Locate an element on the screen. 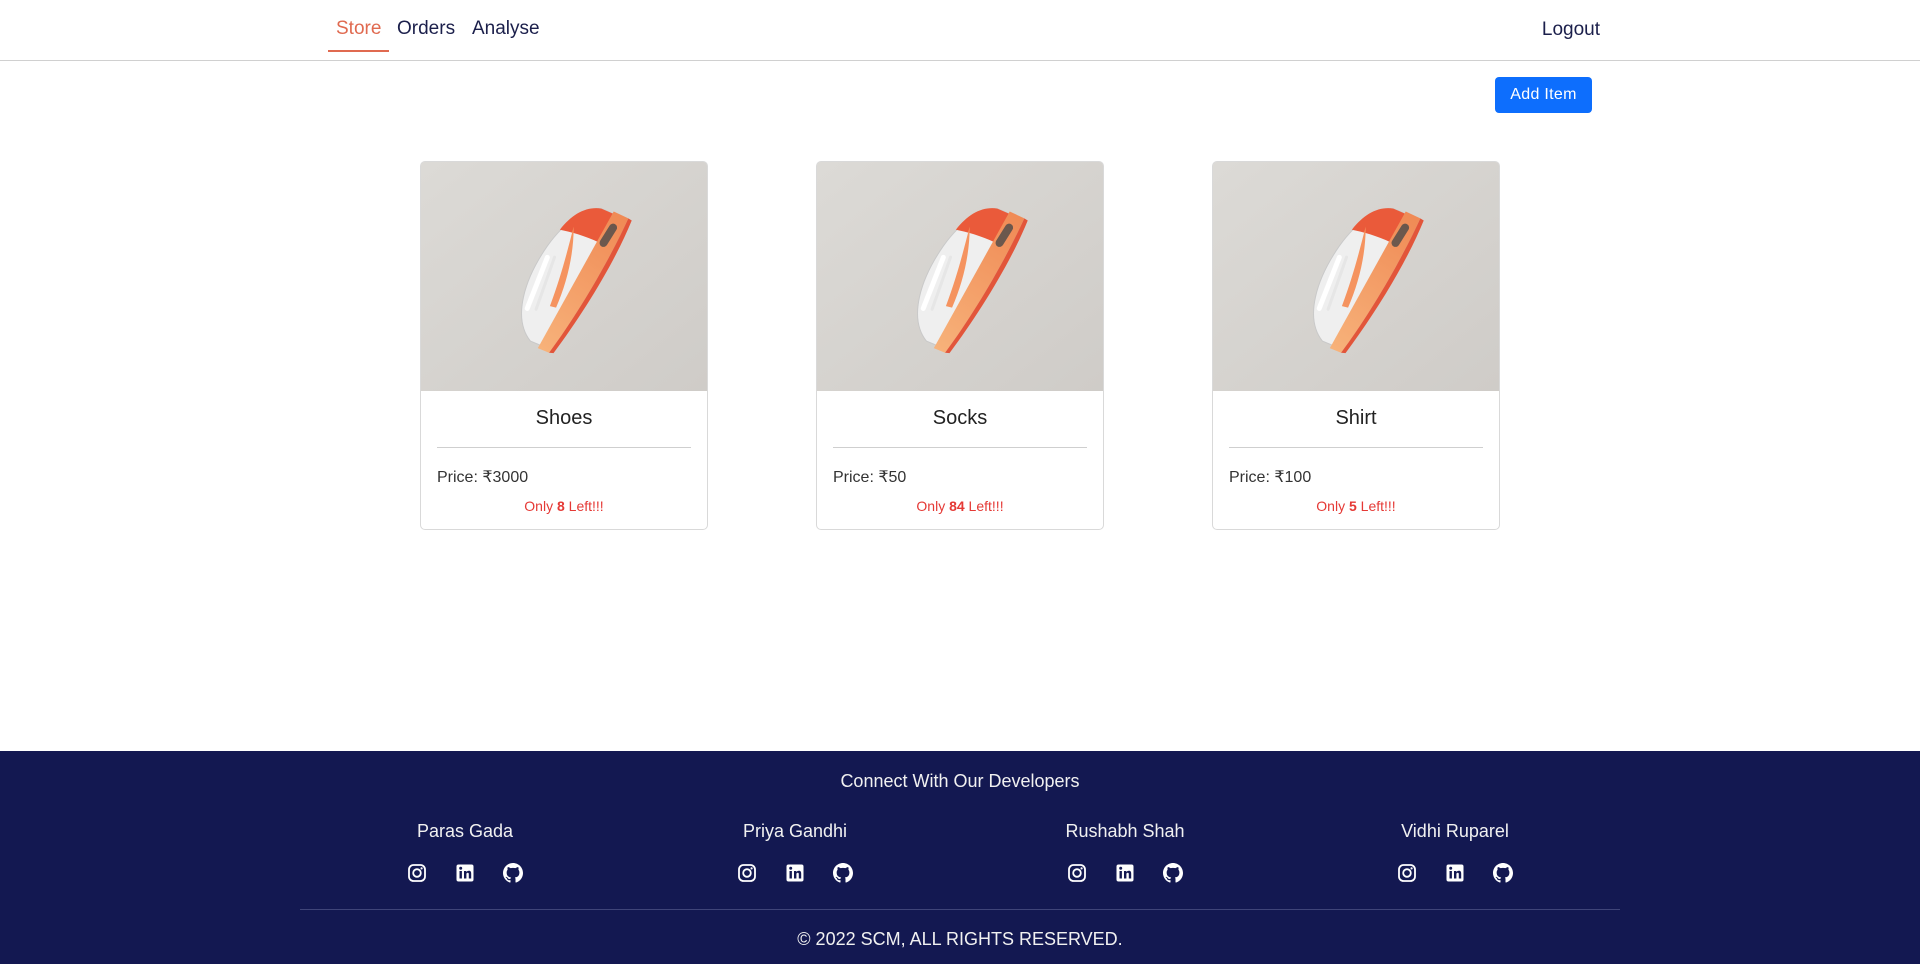  developer-block: Priya Gandhi is located at coordinates (795, 852).